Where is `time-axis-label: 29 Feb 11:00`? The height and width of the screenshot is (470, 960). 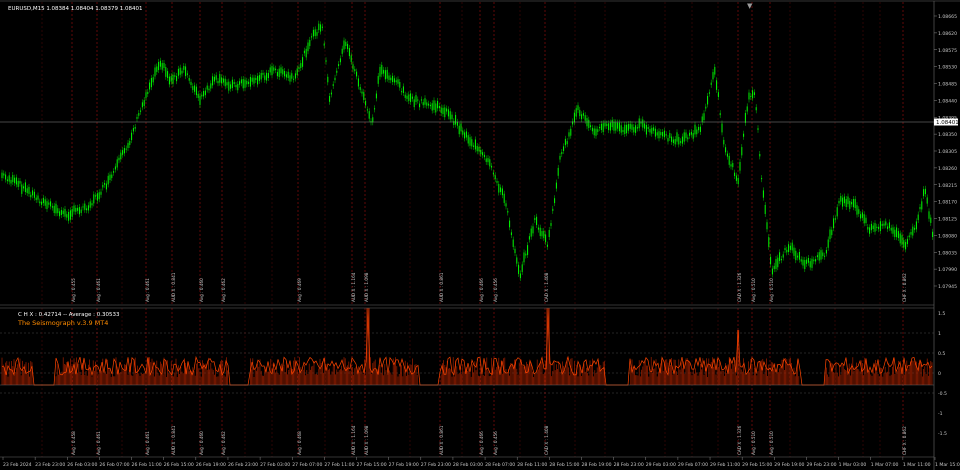
time-axis-label: 29 Feb 11:00 is located at coordinates (725, 465).